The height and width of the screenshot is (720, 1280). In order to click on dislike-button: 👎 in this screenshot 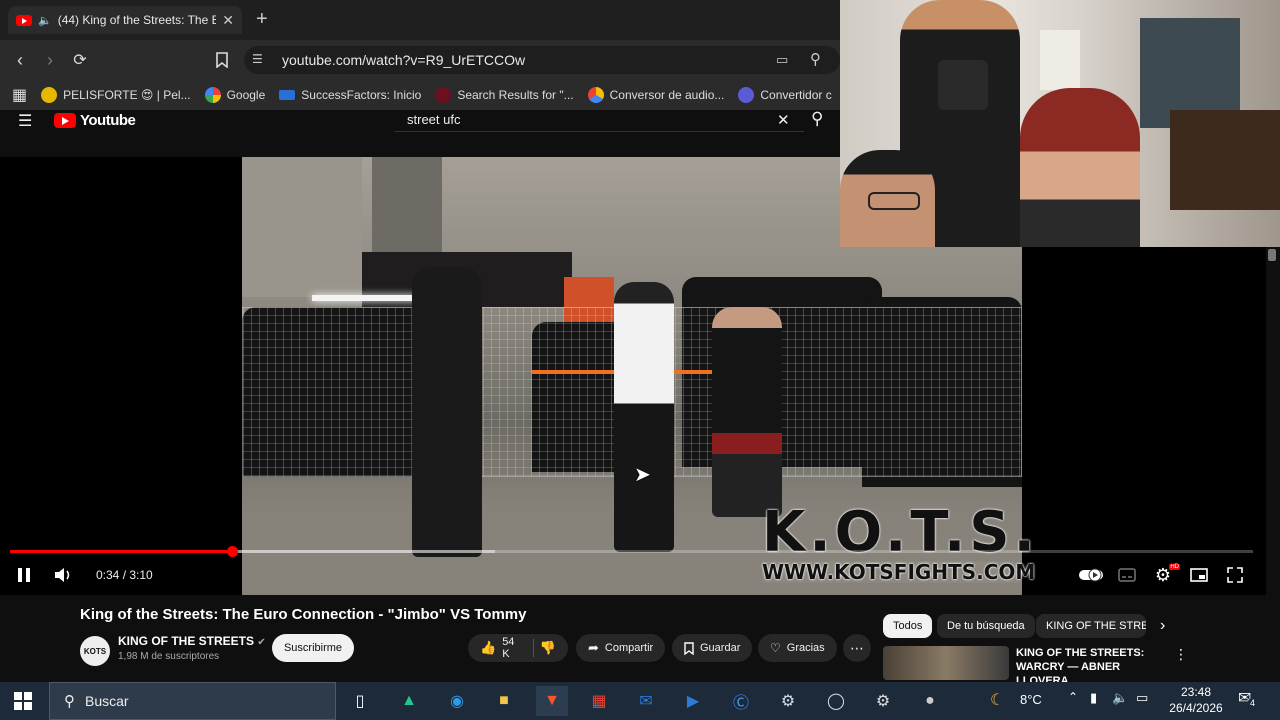, I will do `click(548, 648)`.